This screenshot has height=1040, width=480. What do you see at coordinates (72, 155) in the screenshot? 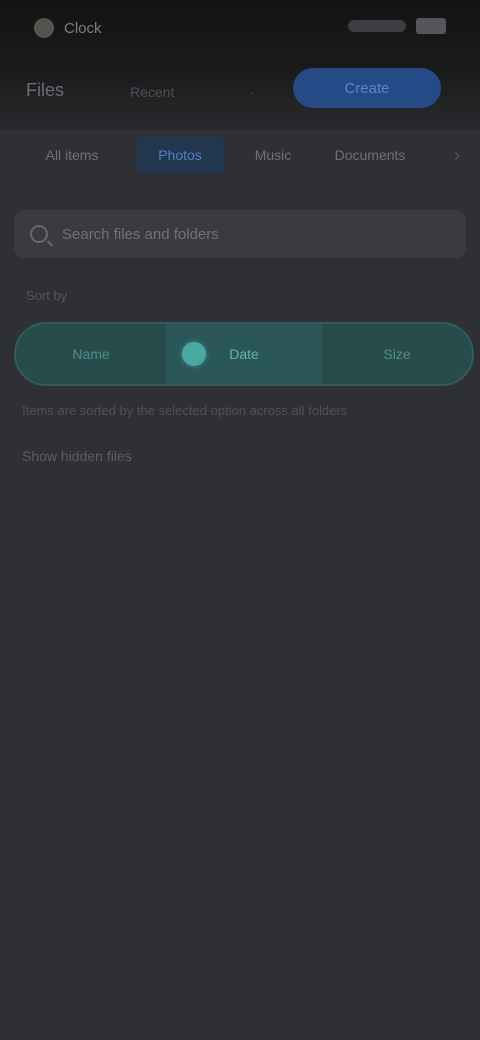
I see `tab-all-items: All items` at bounding box center [72, 155].